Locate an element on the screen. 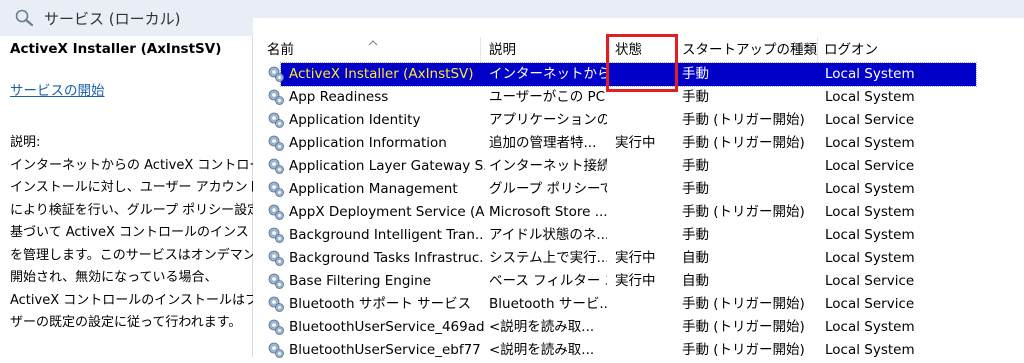  service-name-cell: Application Management is located at coordinates (373, 189).